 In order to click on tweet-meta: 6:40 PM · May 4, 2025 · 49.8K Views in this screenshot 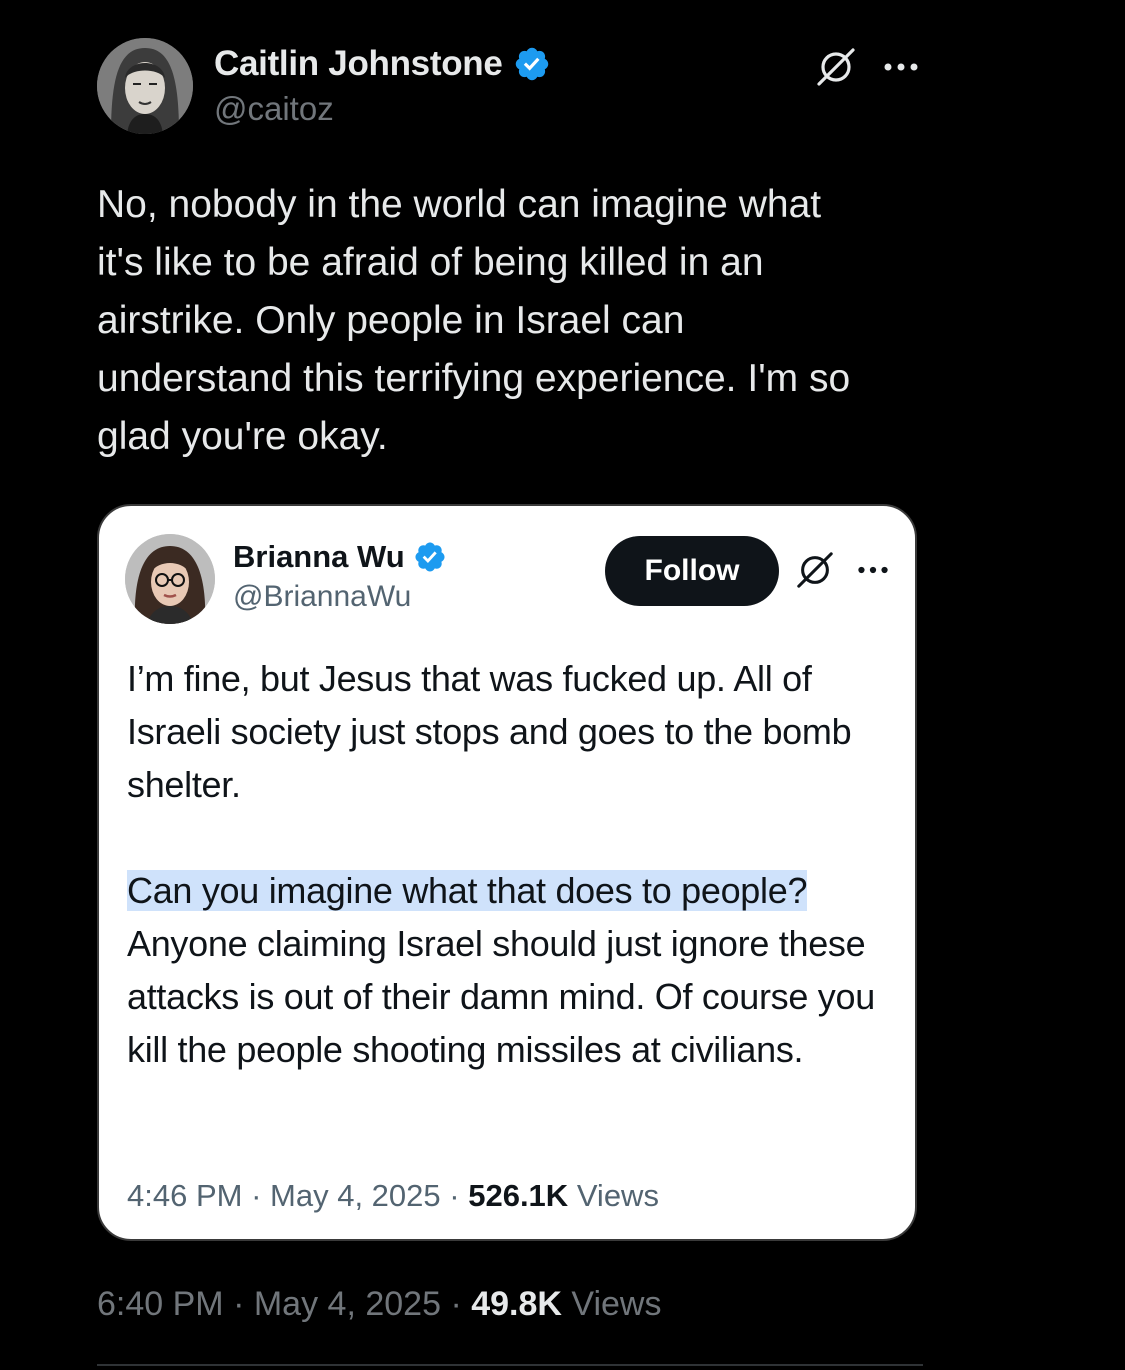, I will do `click(512, 1304)`.